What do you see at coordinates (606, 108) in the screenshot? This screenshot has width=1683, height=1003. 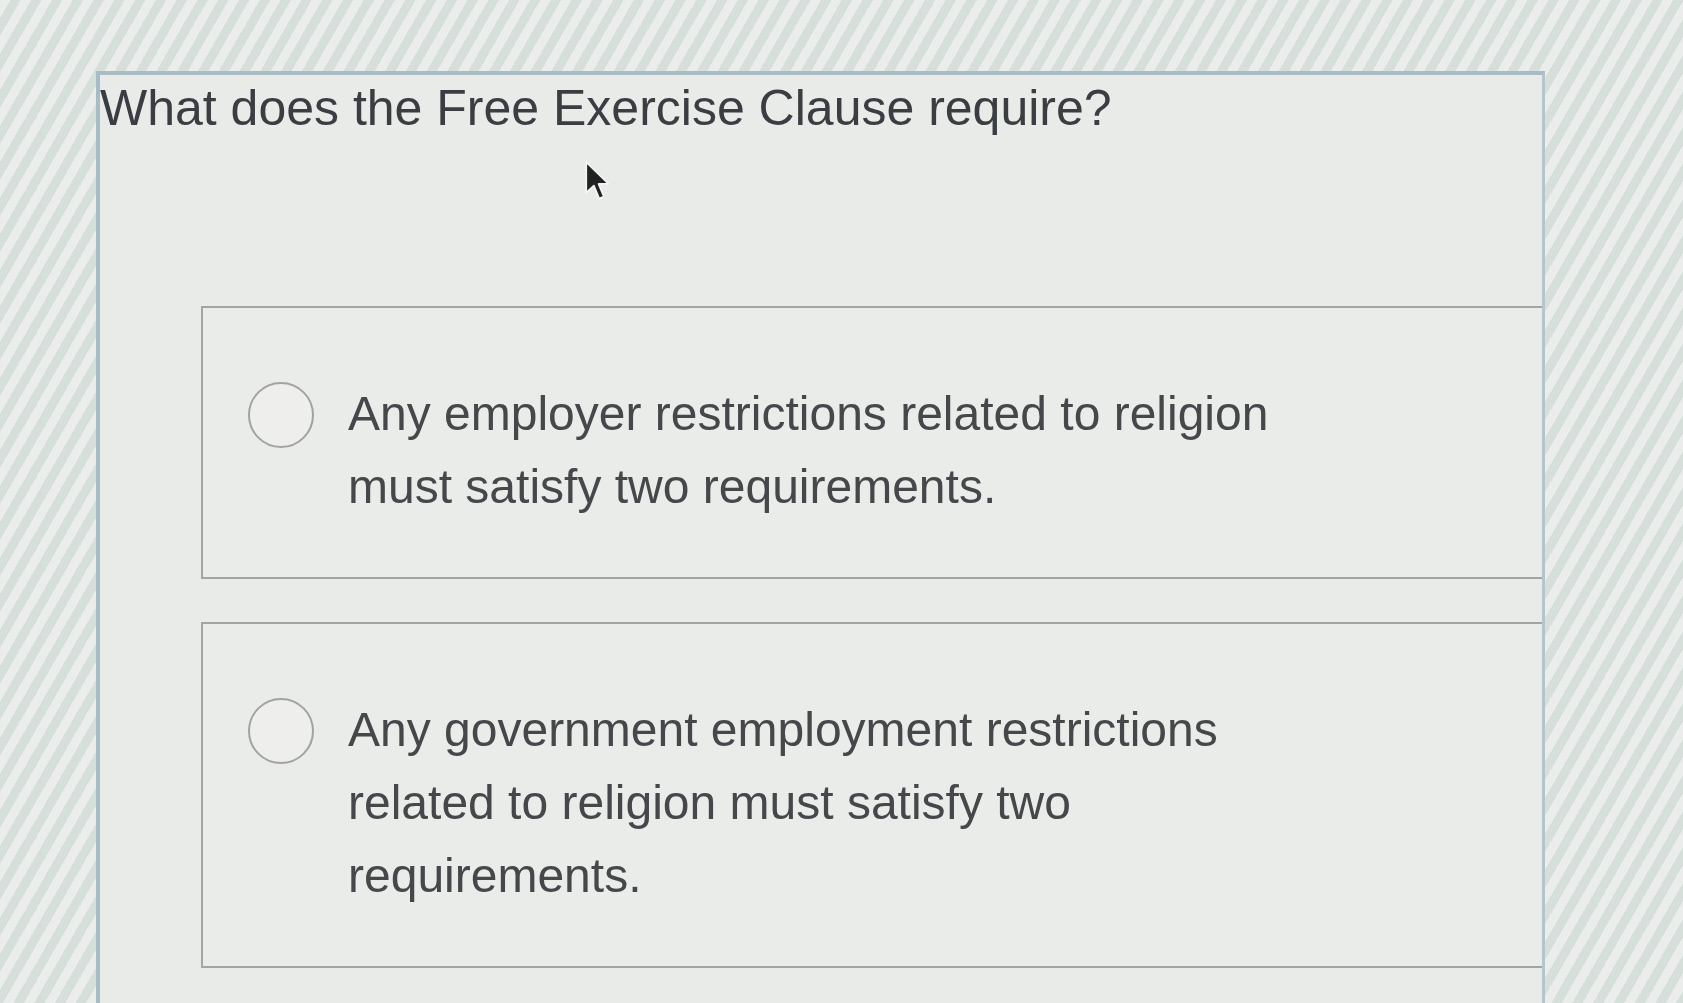 I see `question-text: What does the Free Exercise Clause require?` at bounding box center [606, 108].